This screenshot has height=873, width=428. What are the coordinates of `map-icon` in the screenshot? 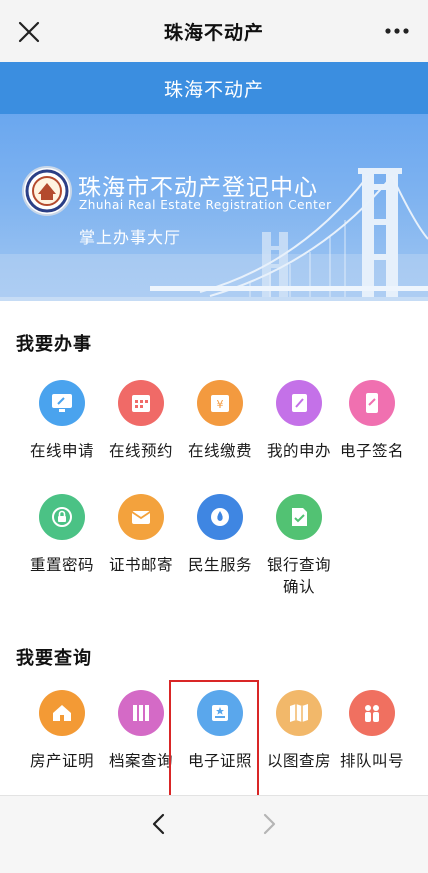 It's located at (299, 713).